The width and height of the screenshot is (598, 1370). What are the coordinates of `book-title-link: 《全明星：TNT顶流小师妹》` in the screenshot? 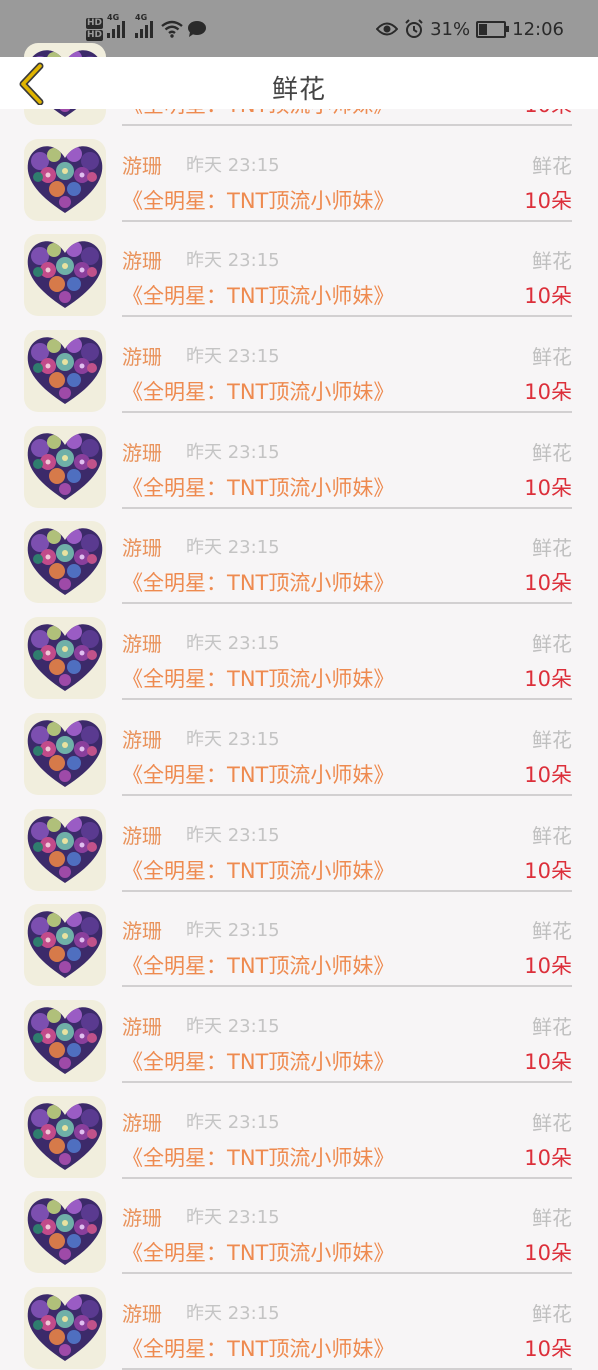 It's located at (258, 1348).